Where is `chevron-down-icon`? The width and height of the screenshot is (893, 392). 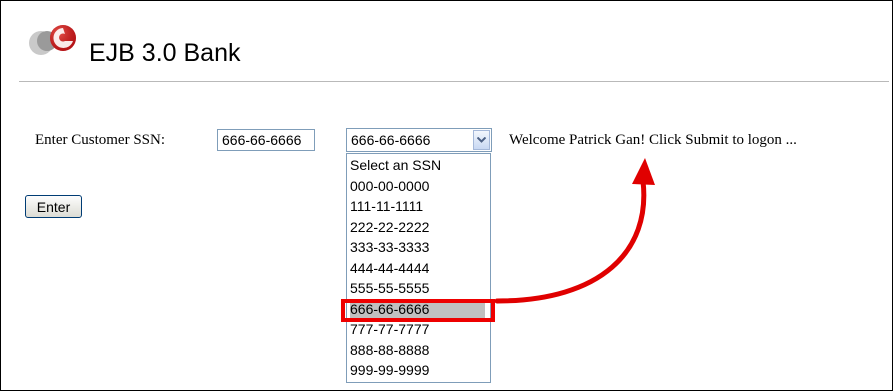 chevron-down-icon is located at coordinates (481, 140).